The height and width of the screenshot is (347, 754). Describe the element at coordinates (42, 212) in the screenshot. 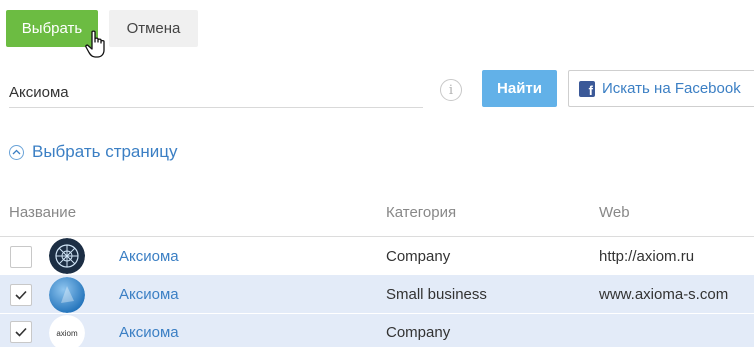

I see `column-header-name: Название` at that location.